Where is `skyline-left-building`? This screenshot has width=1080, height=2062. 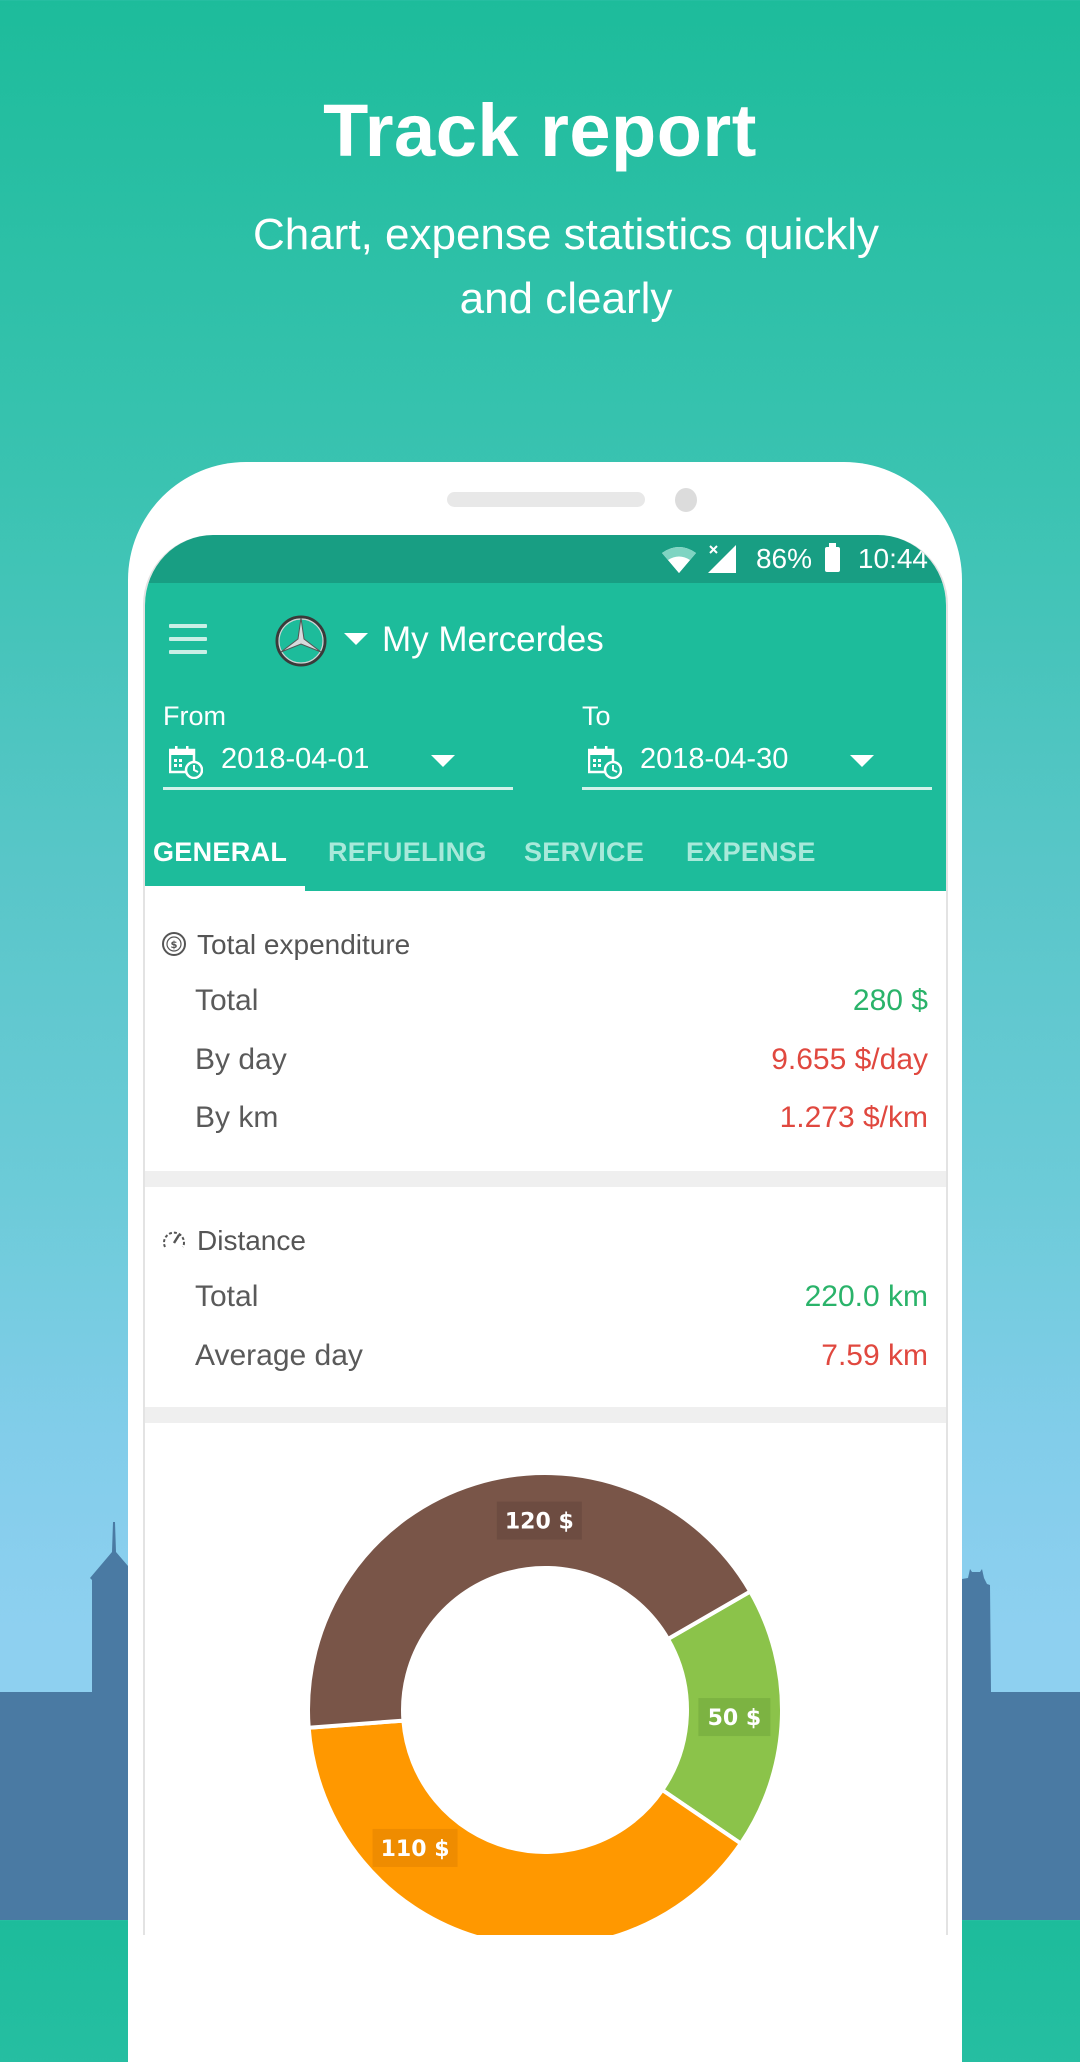
skyline-left-building is located at coordinates (64, 1721).